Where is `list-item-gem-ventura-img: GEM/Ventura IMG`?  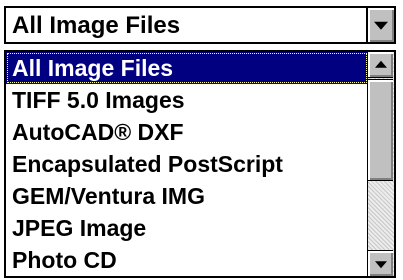
list-item-gem-ventura-img: GEM/Ventura IMG is located at coordinates (187, 196).